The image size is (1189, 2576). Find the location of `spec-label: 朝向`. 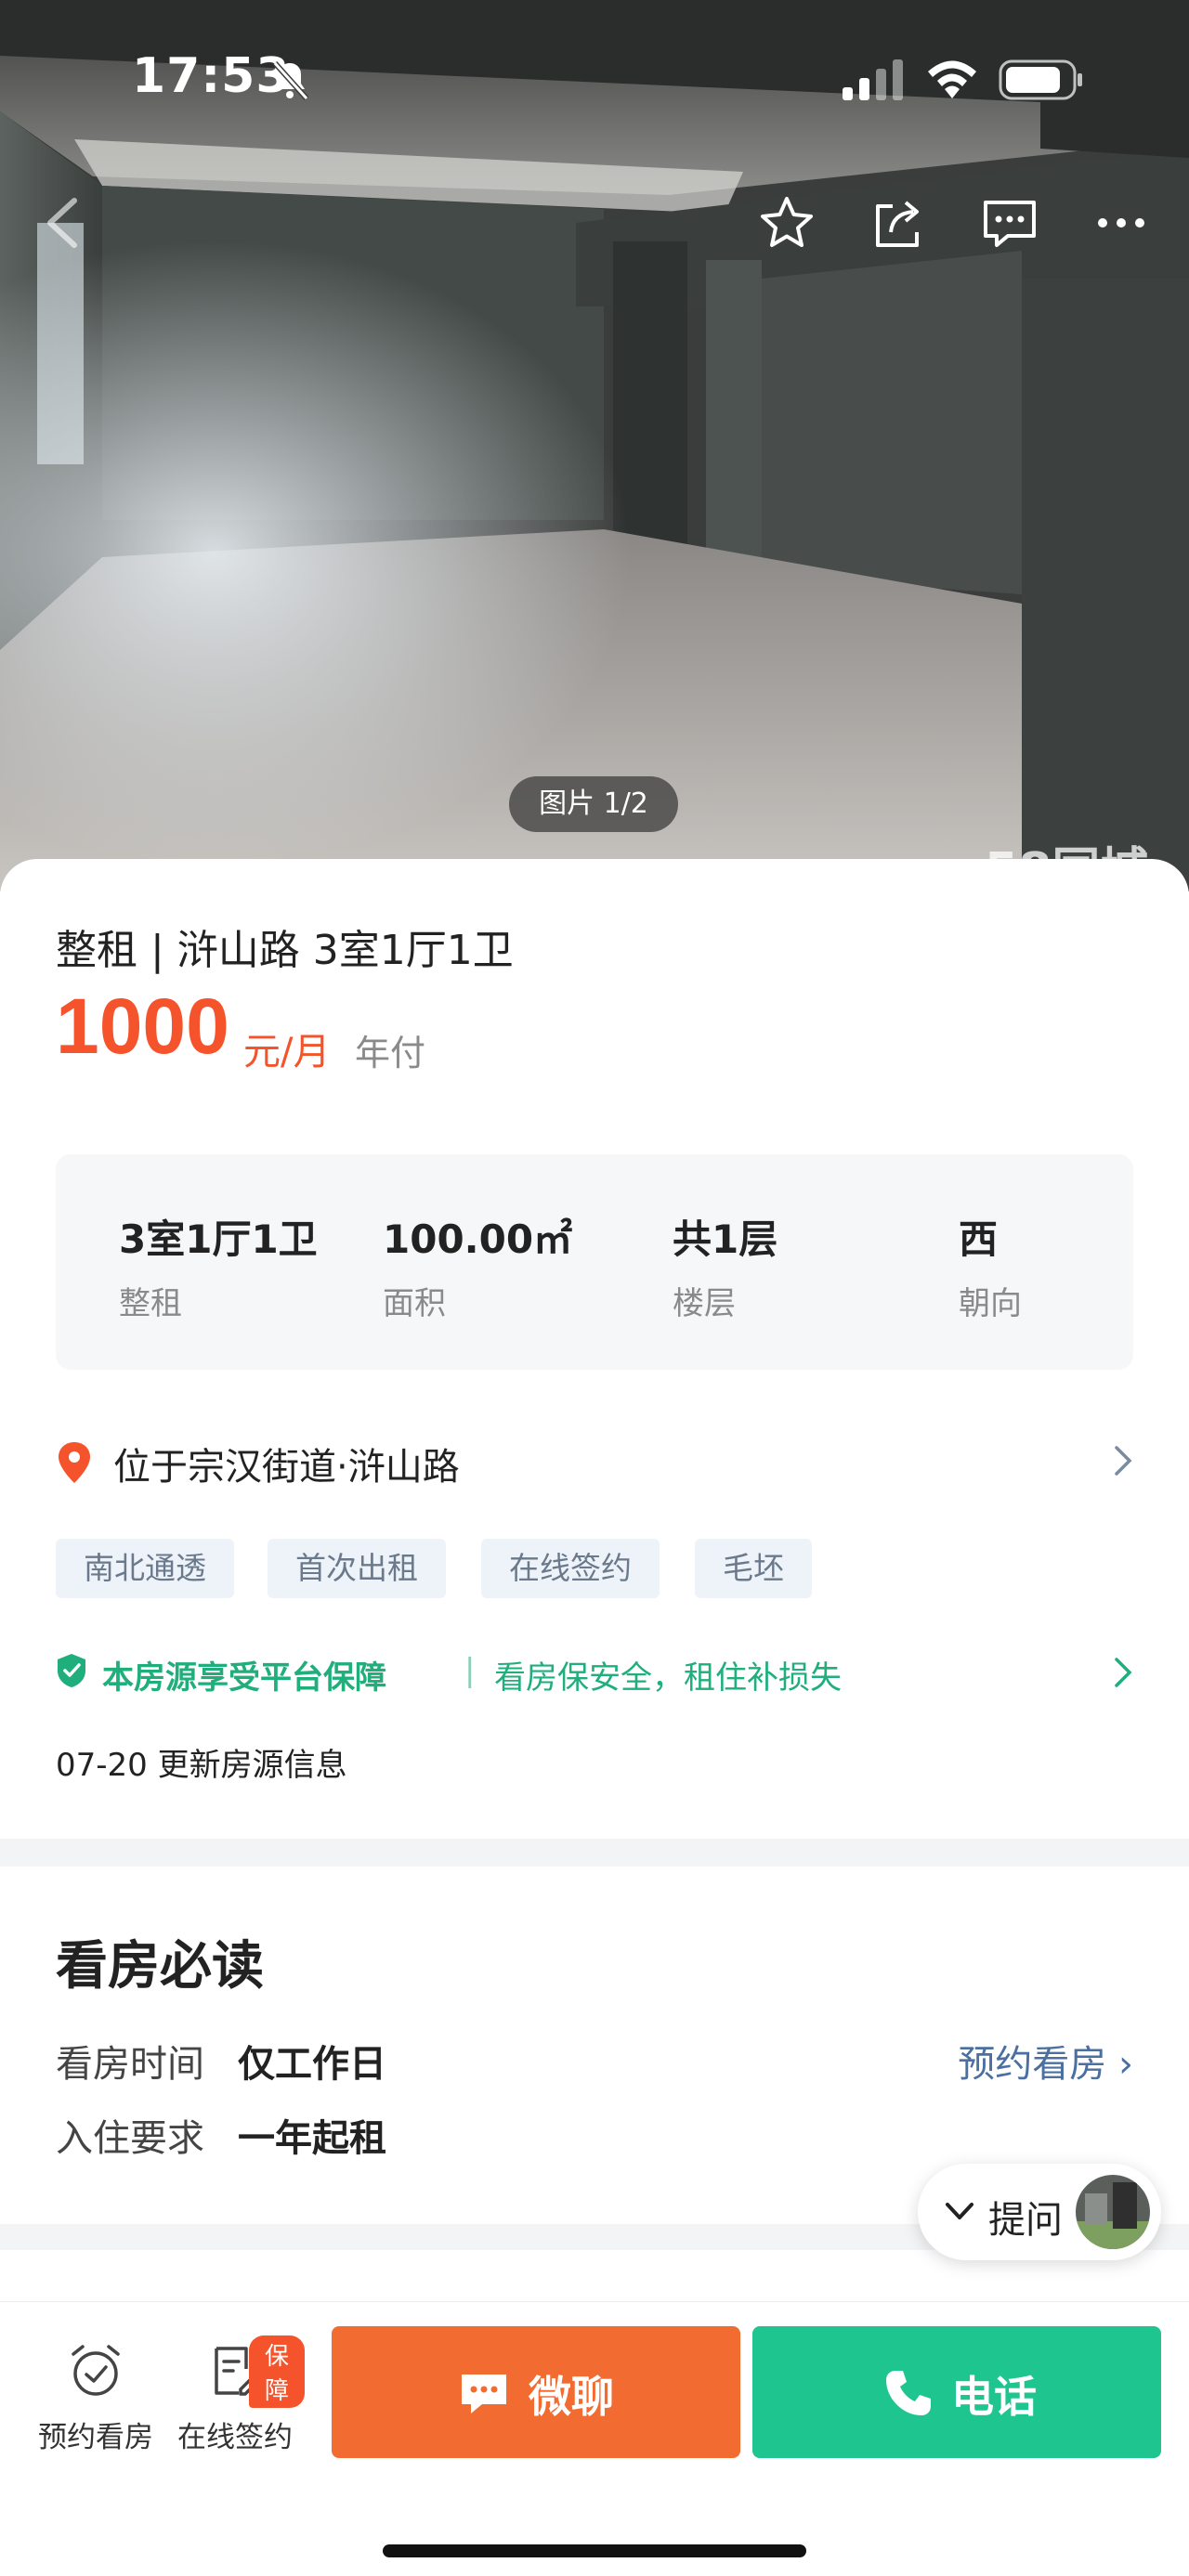

spec-label: 朝向 is located at coordinates (991, 1304).